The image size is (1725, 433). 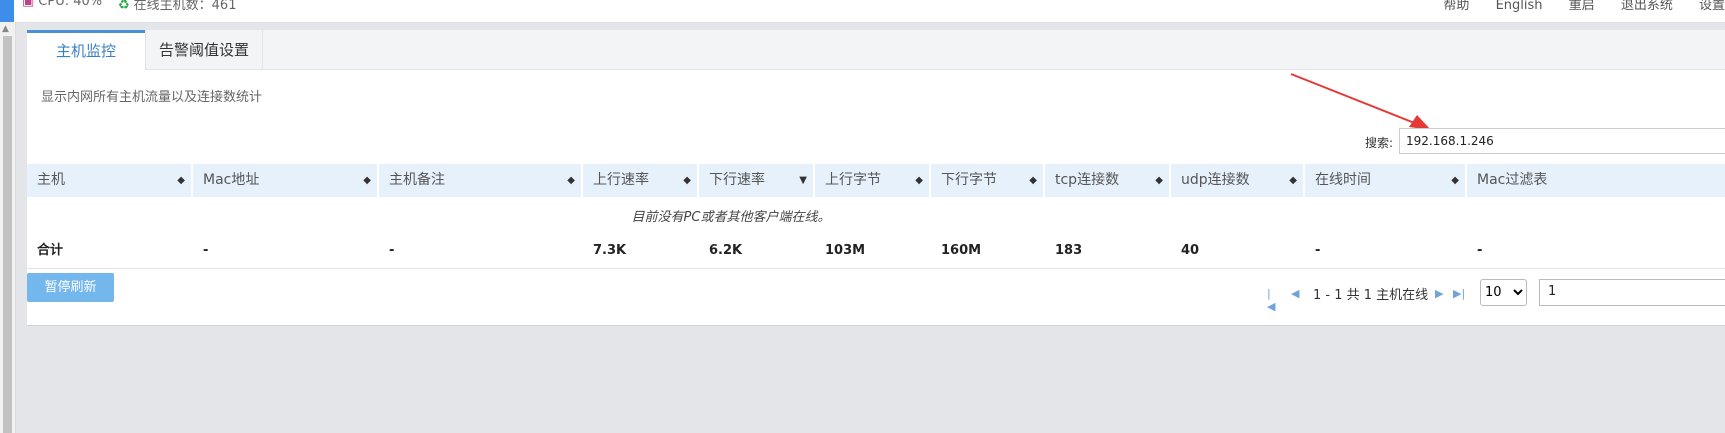 I want to click on column-upload-bytes: 上行字节 ◆, so click(x=872, y=180).